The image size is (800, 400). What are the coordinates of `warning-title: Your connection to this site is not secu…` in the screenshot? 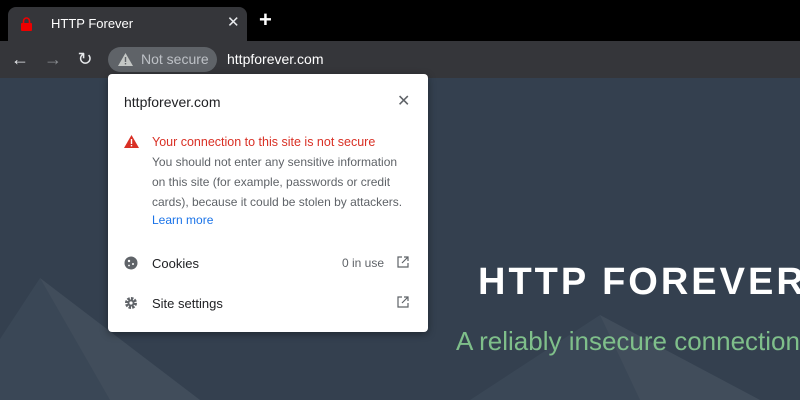 It's located at (264, 142).